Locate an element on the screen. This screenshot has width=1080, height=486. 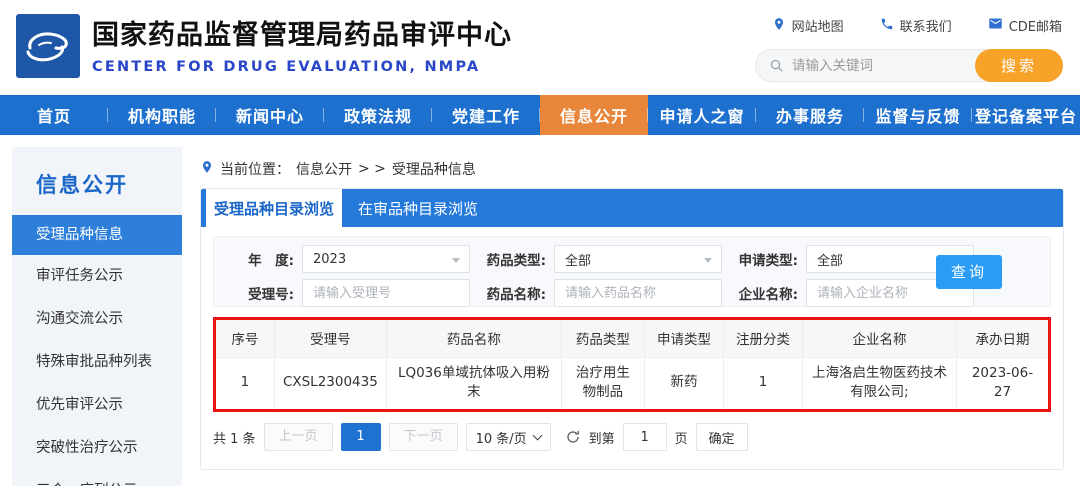
breadcrumb-section-link: 信息公开 is located at coordinates (324, 169).